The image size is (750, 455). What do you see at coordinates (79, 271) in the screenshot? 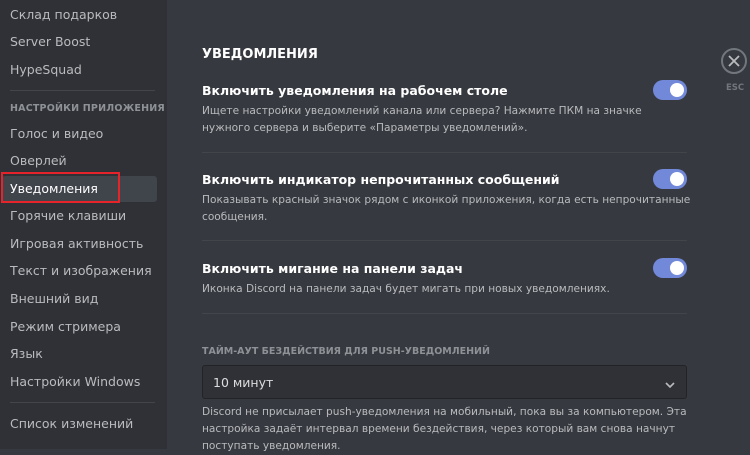
I see `sidebar-item-text-images: Текст и изображения` at bounding box center [79, 271].